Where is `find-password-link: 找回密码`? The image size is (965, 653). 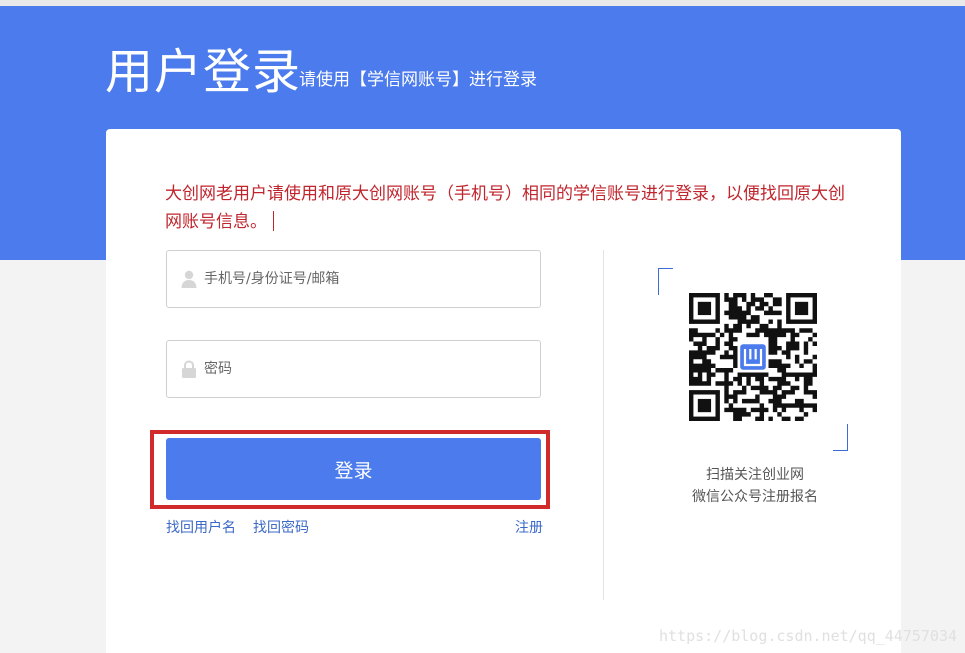 find-password-link: 找回密码 is located at coordinates (281, 527).